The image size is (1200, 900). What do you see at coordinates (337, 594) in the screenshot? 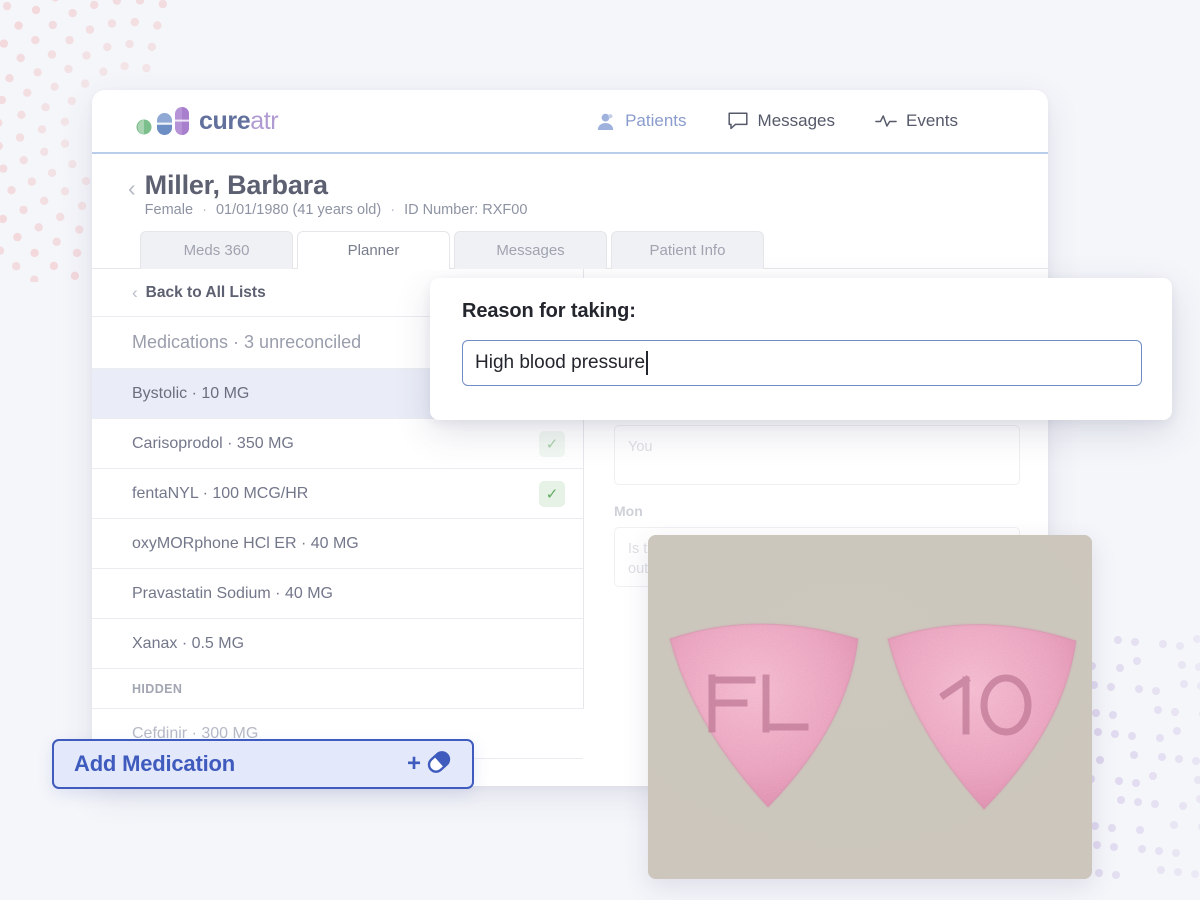
I see `list-item: Pravastatin Sodium · 40 MG` at bounding box center [337, 594].